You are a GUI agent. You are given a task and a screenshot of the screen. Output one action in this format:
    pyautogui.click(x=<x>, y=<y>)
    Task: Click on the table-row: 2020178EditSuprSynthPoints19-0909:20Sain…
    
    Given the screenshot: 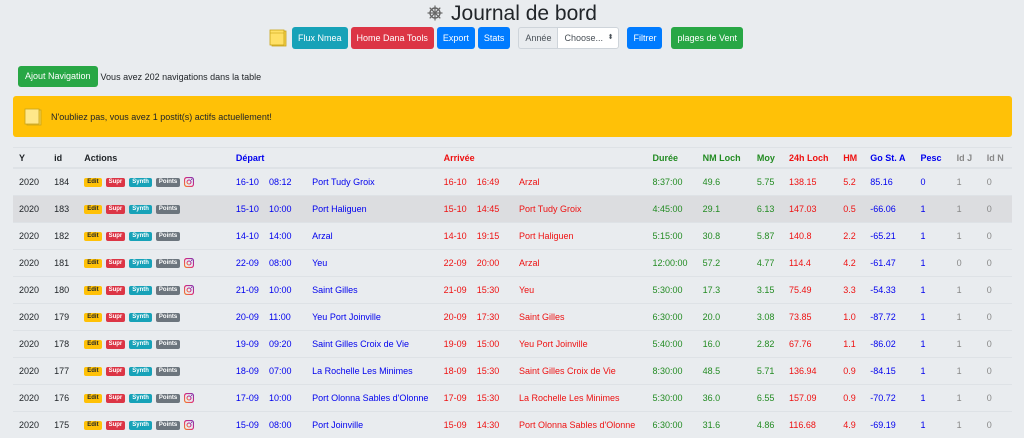 What is the action you would take?
    pyautogui.click(x=512, y=344)
    